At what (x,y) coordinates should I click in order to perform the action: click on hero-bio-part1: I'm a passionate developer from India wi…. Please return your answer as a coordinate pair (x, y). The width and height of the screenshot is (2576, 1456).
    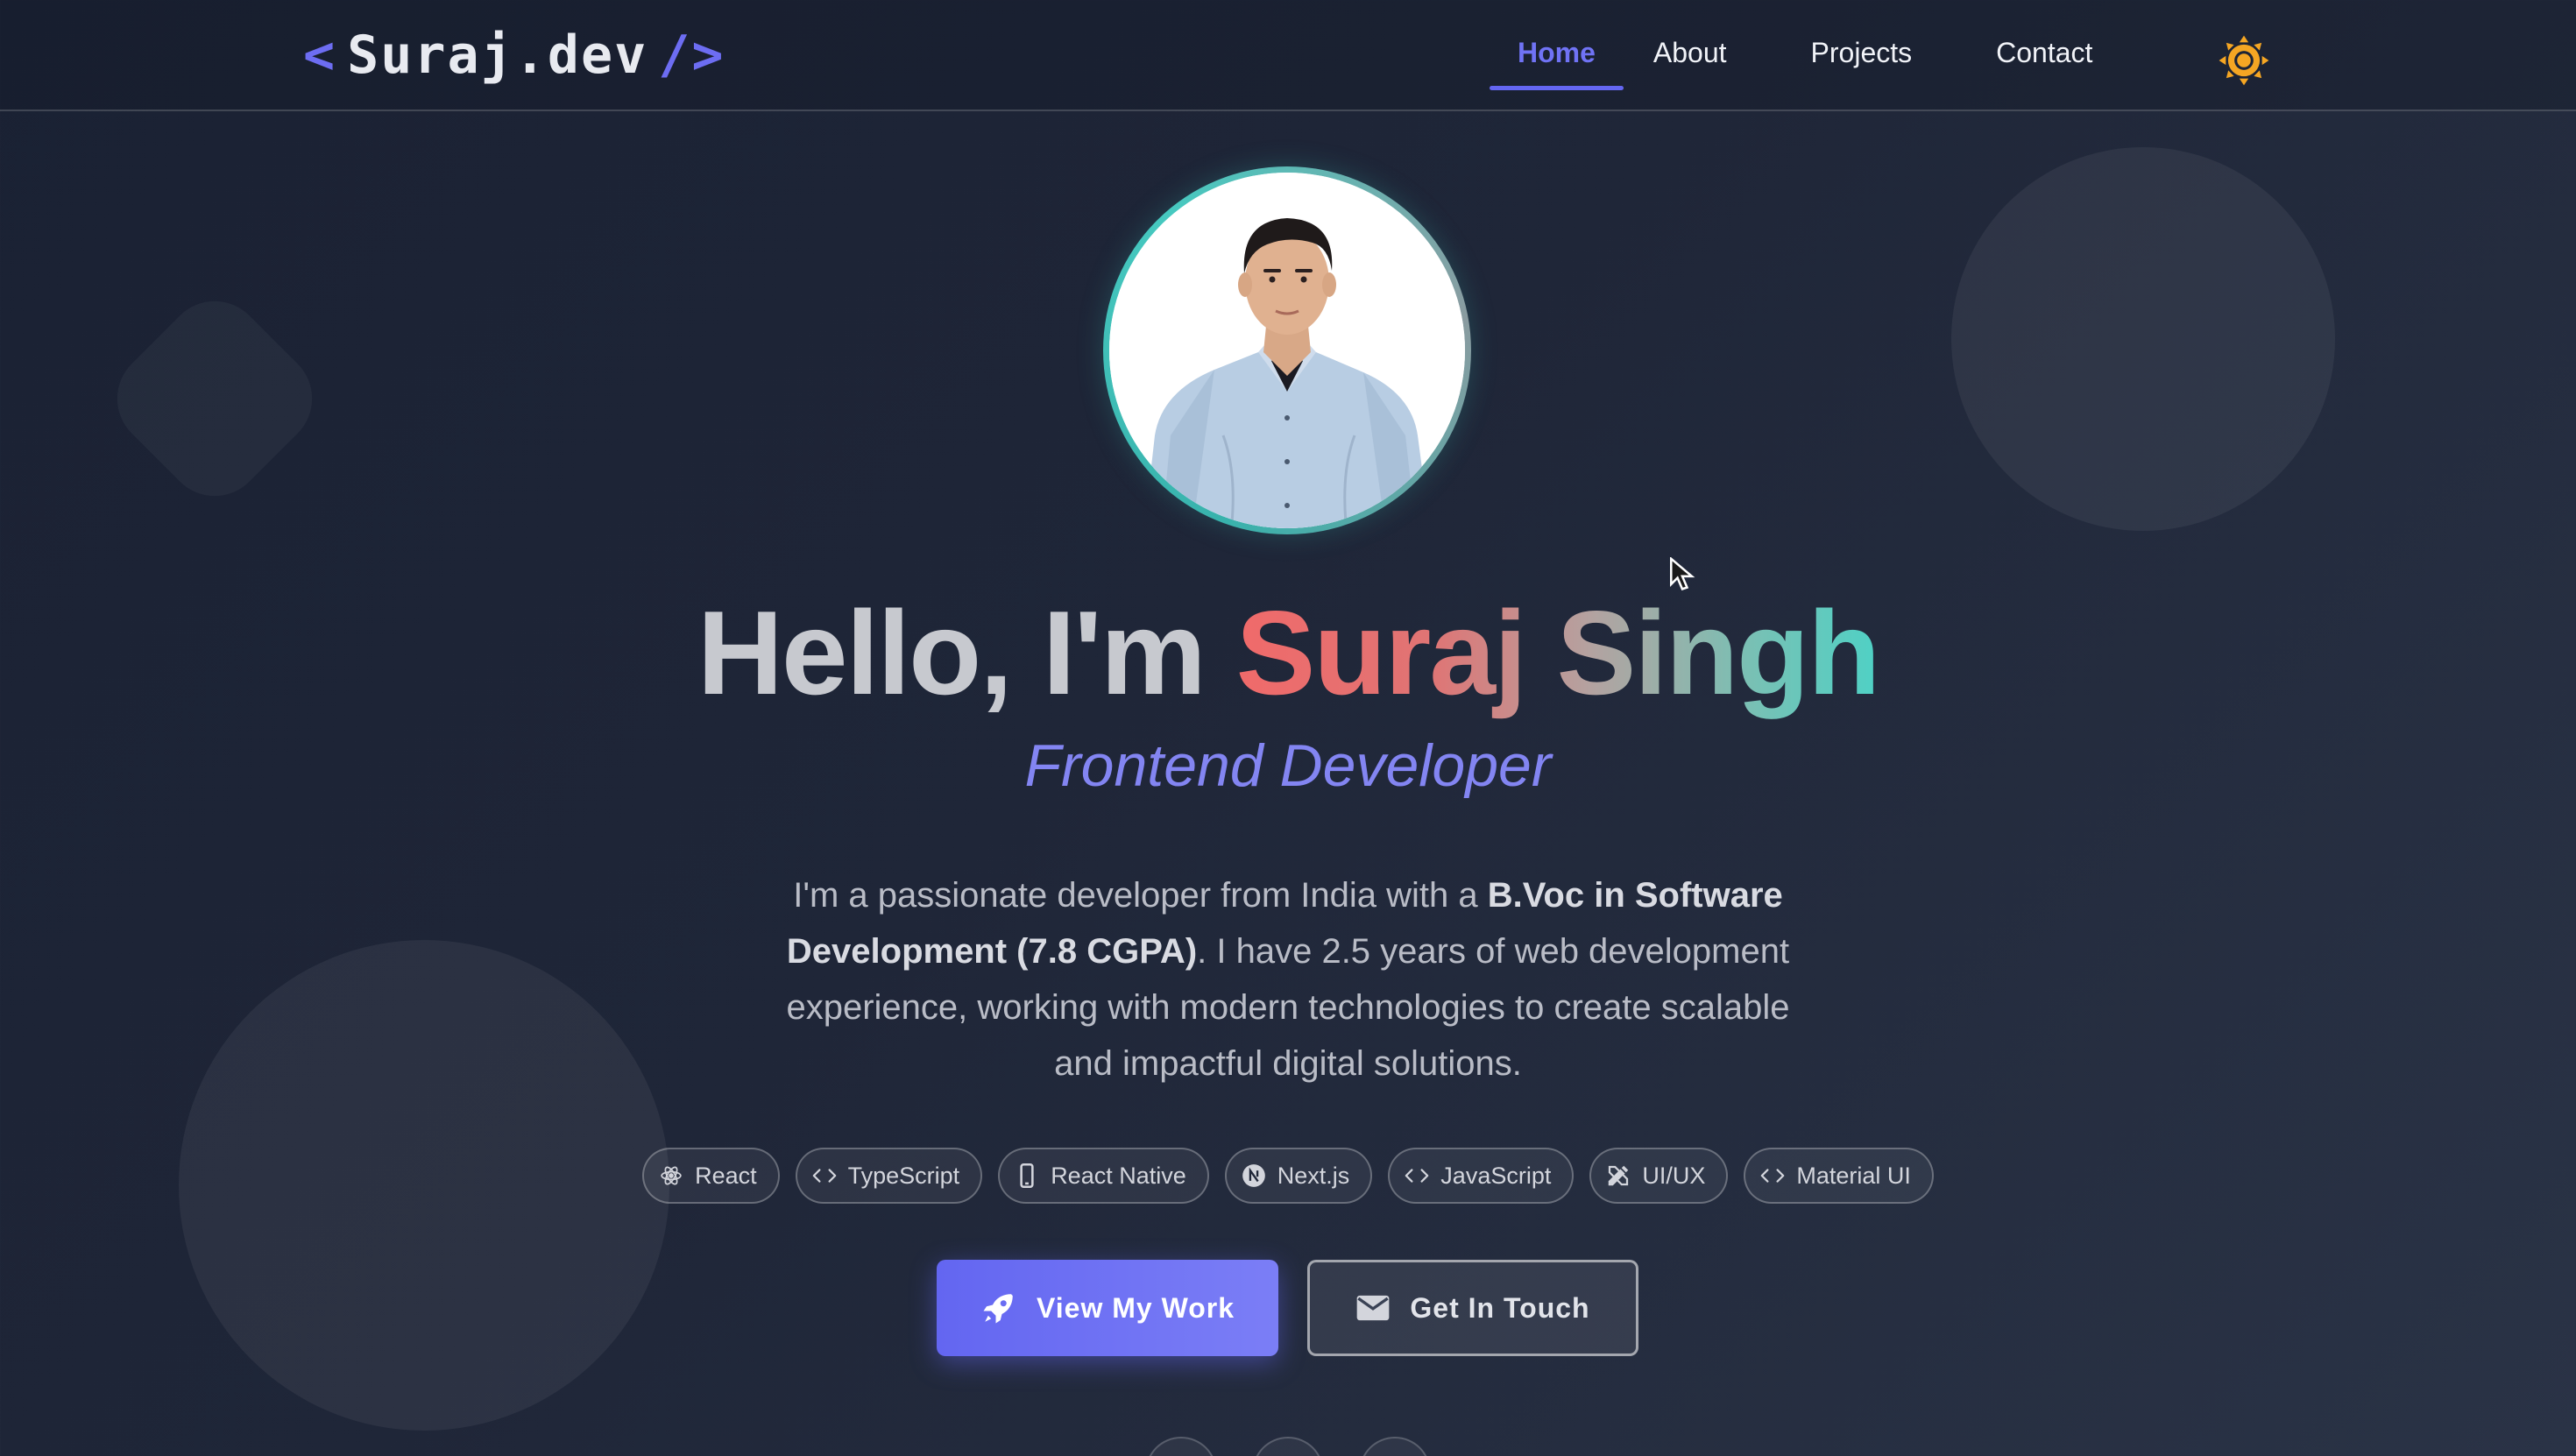
    Looking at the image, I should click on (1140, 895).